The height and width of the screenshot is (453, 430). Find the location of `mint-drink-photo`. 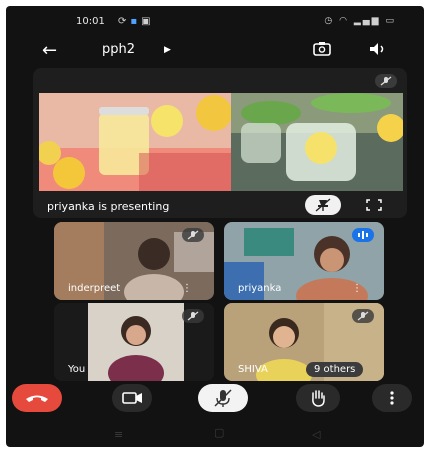

mint-drink-photo is located at coordinates (317, 142).